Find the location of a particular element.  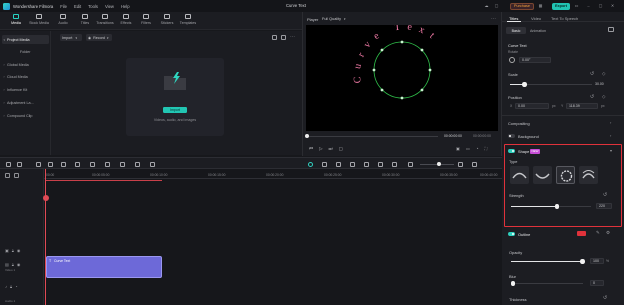

snap-icon is located at coordinates (394, 164).